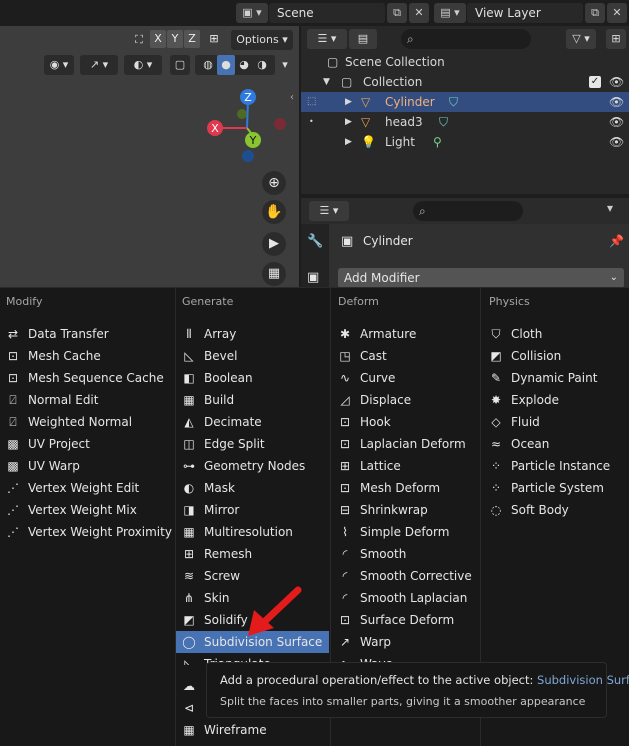 Image resolution: width=629 pixels, height=746 pixels. I want to click on outliner-row-collection: ▼ ▢ Collection ✓ 👁, so click(465, 82).